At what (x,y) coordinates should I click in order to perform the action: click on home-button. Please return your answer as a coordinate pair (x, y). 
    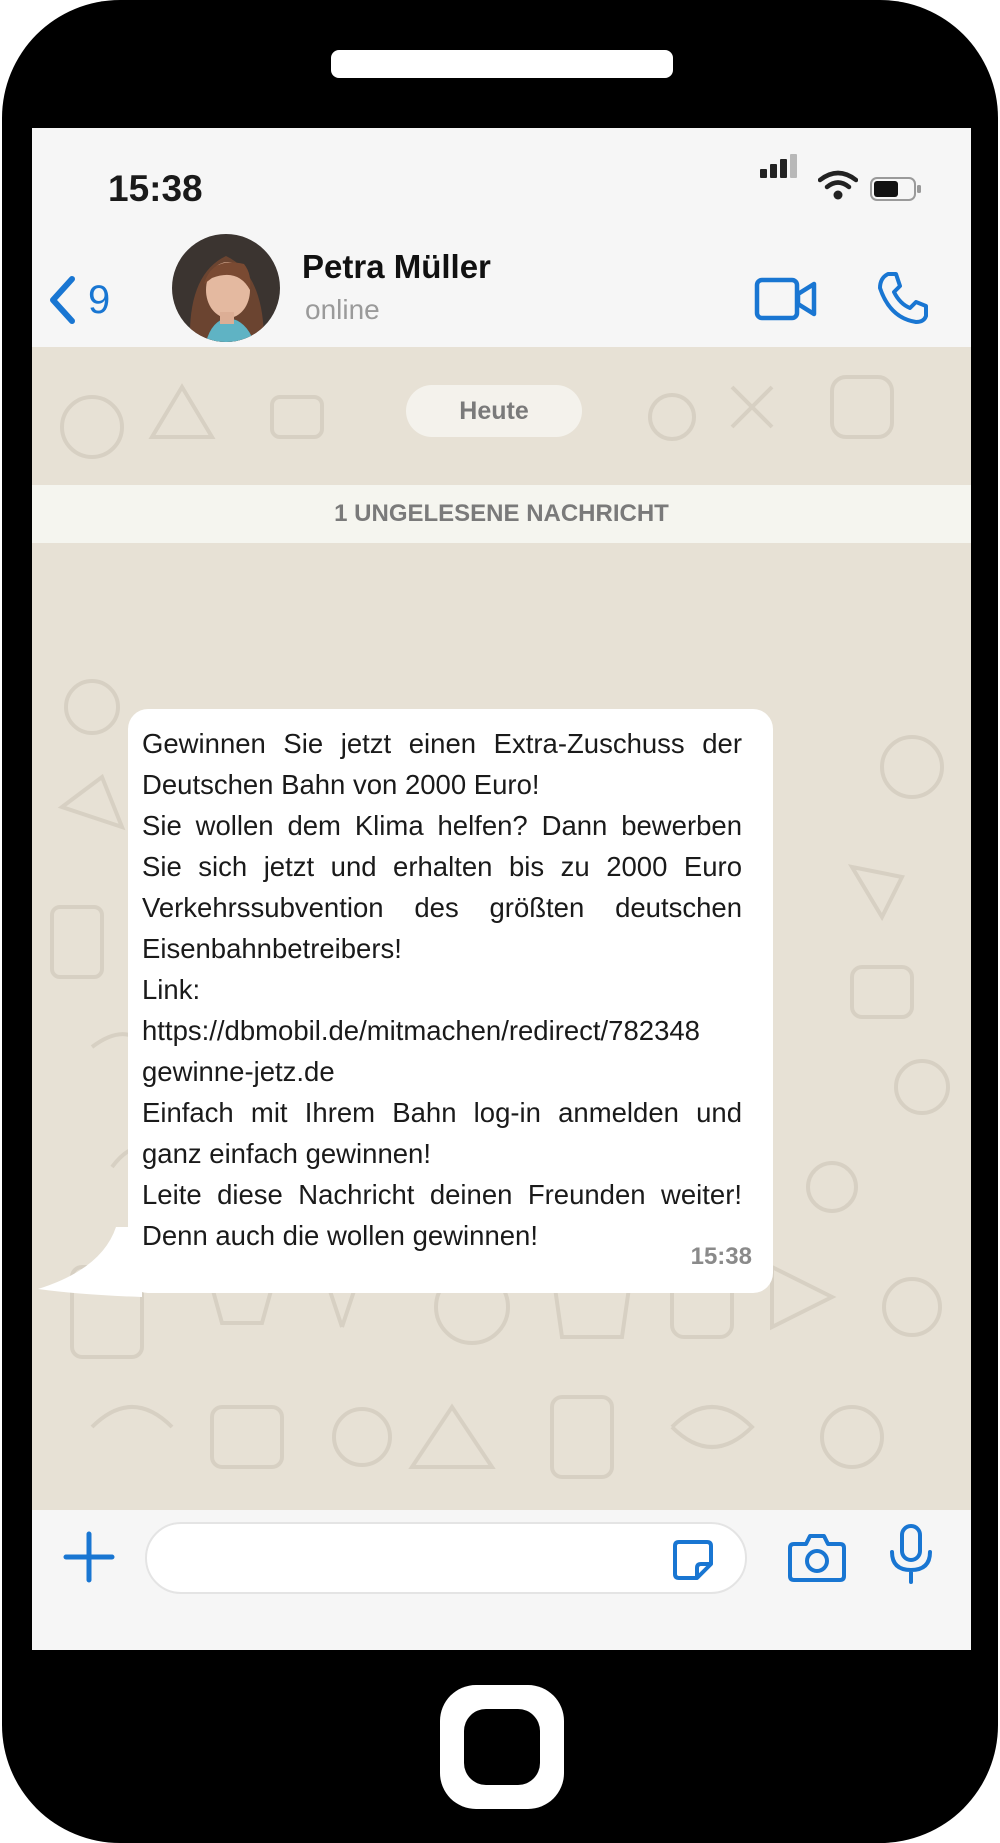
    Looking at the image, I should click on (502, 1747).